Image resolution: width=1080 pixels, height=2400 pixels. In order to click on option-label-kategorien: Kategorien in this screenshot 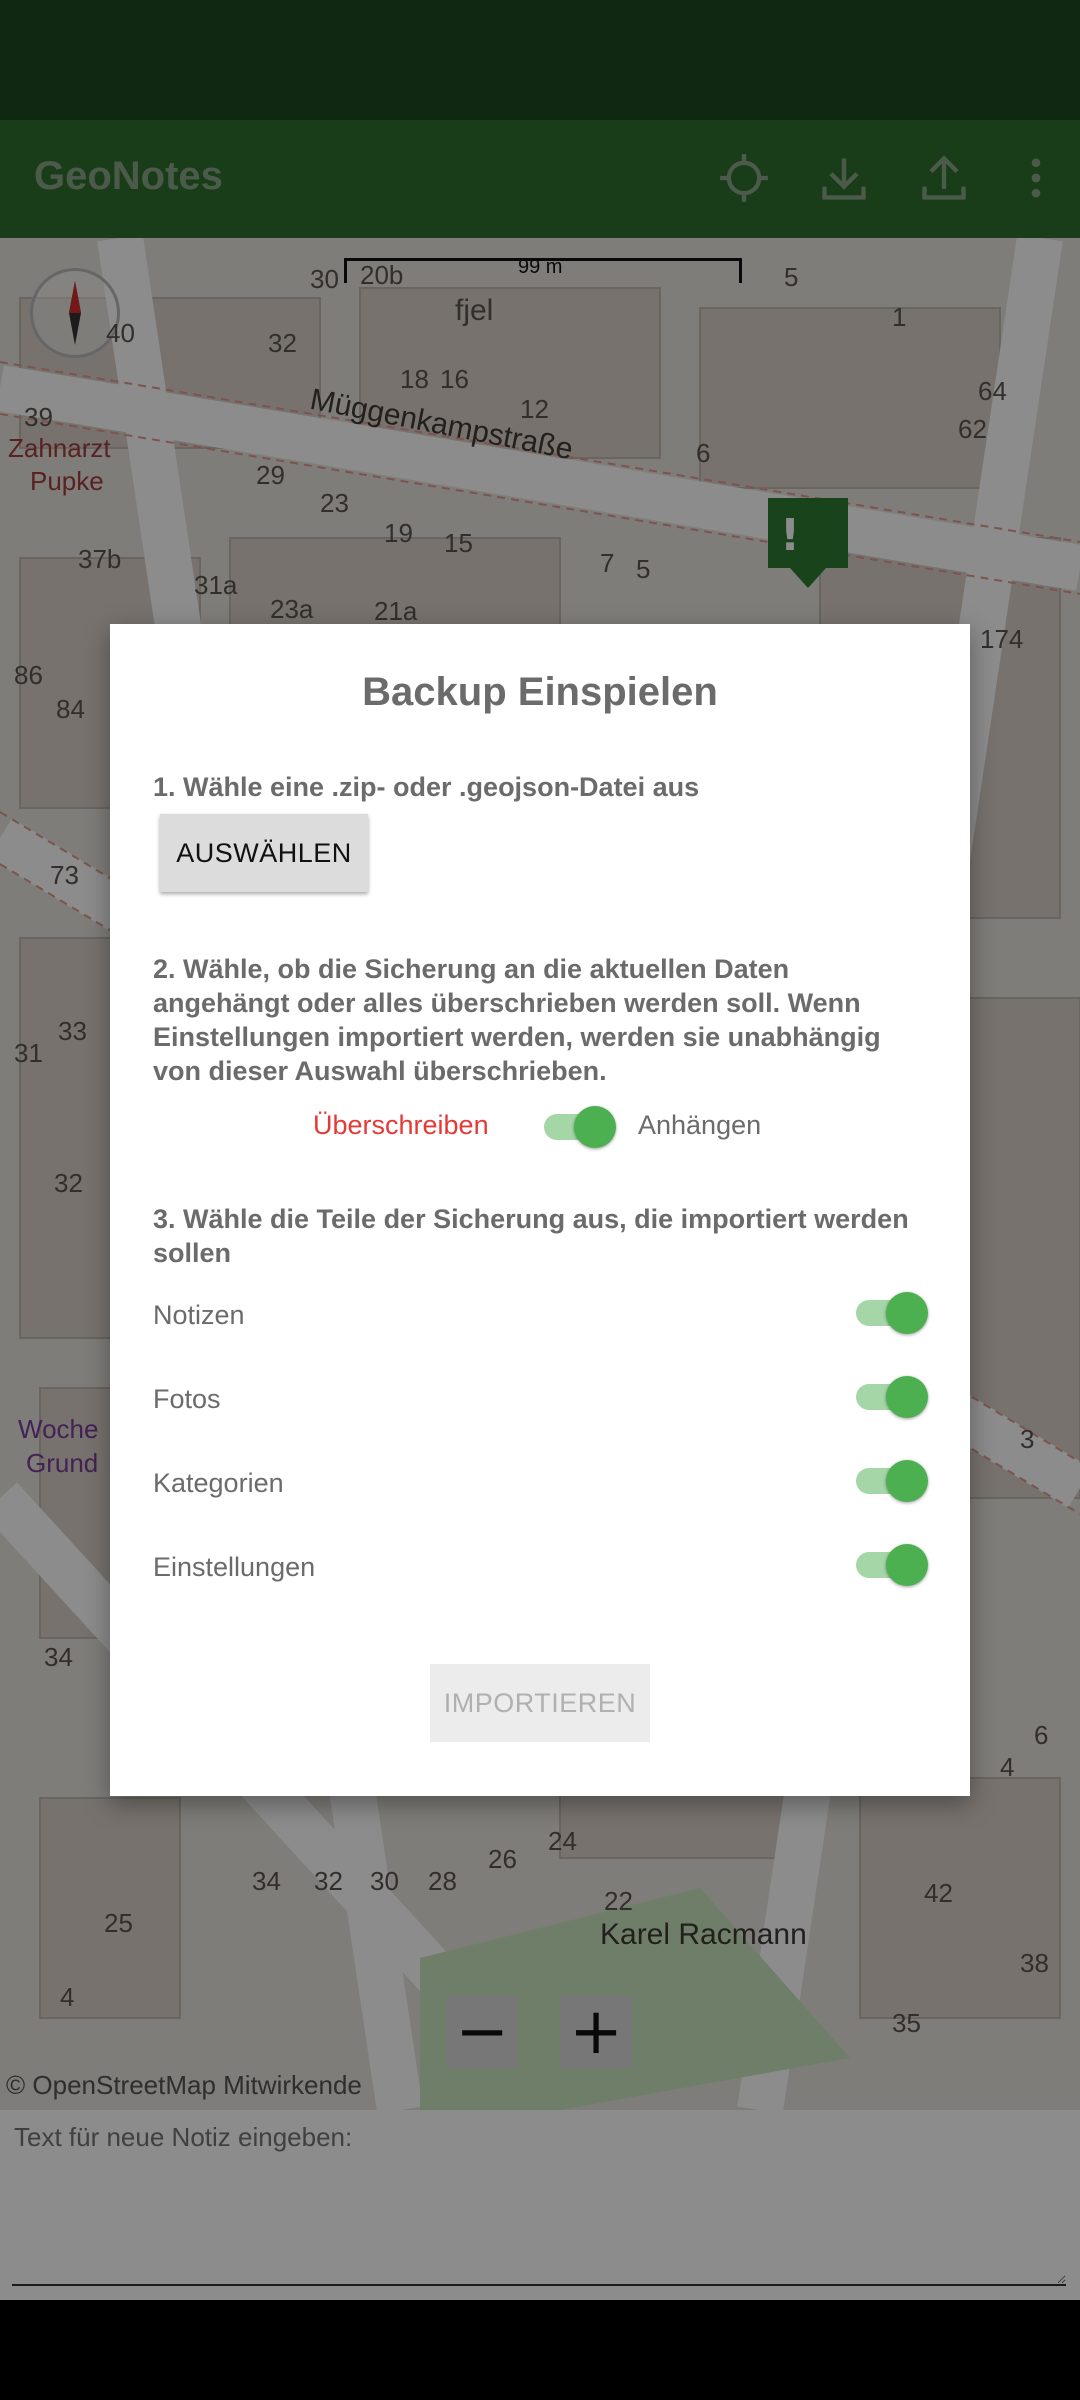, I will do `click(218, 1483)`.